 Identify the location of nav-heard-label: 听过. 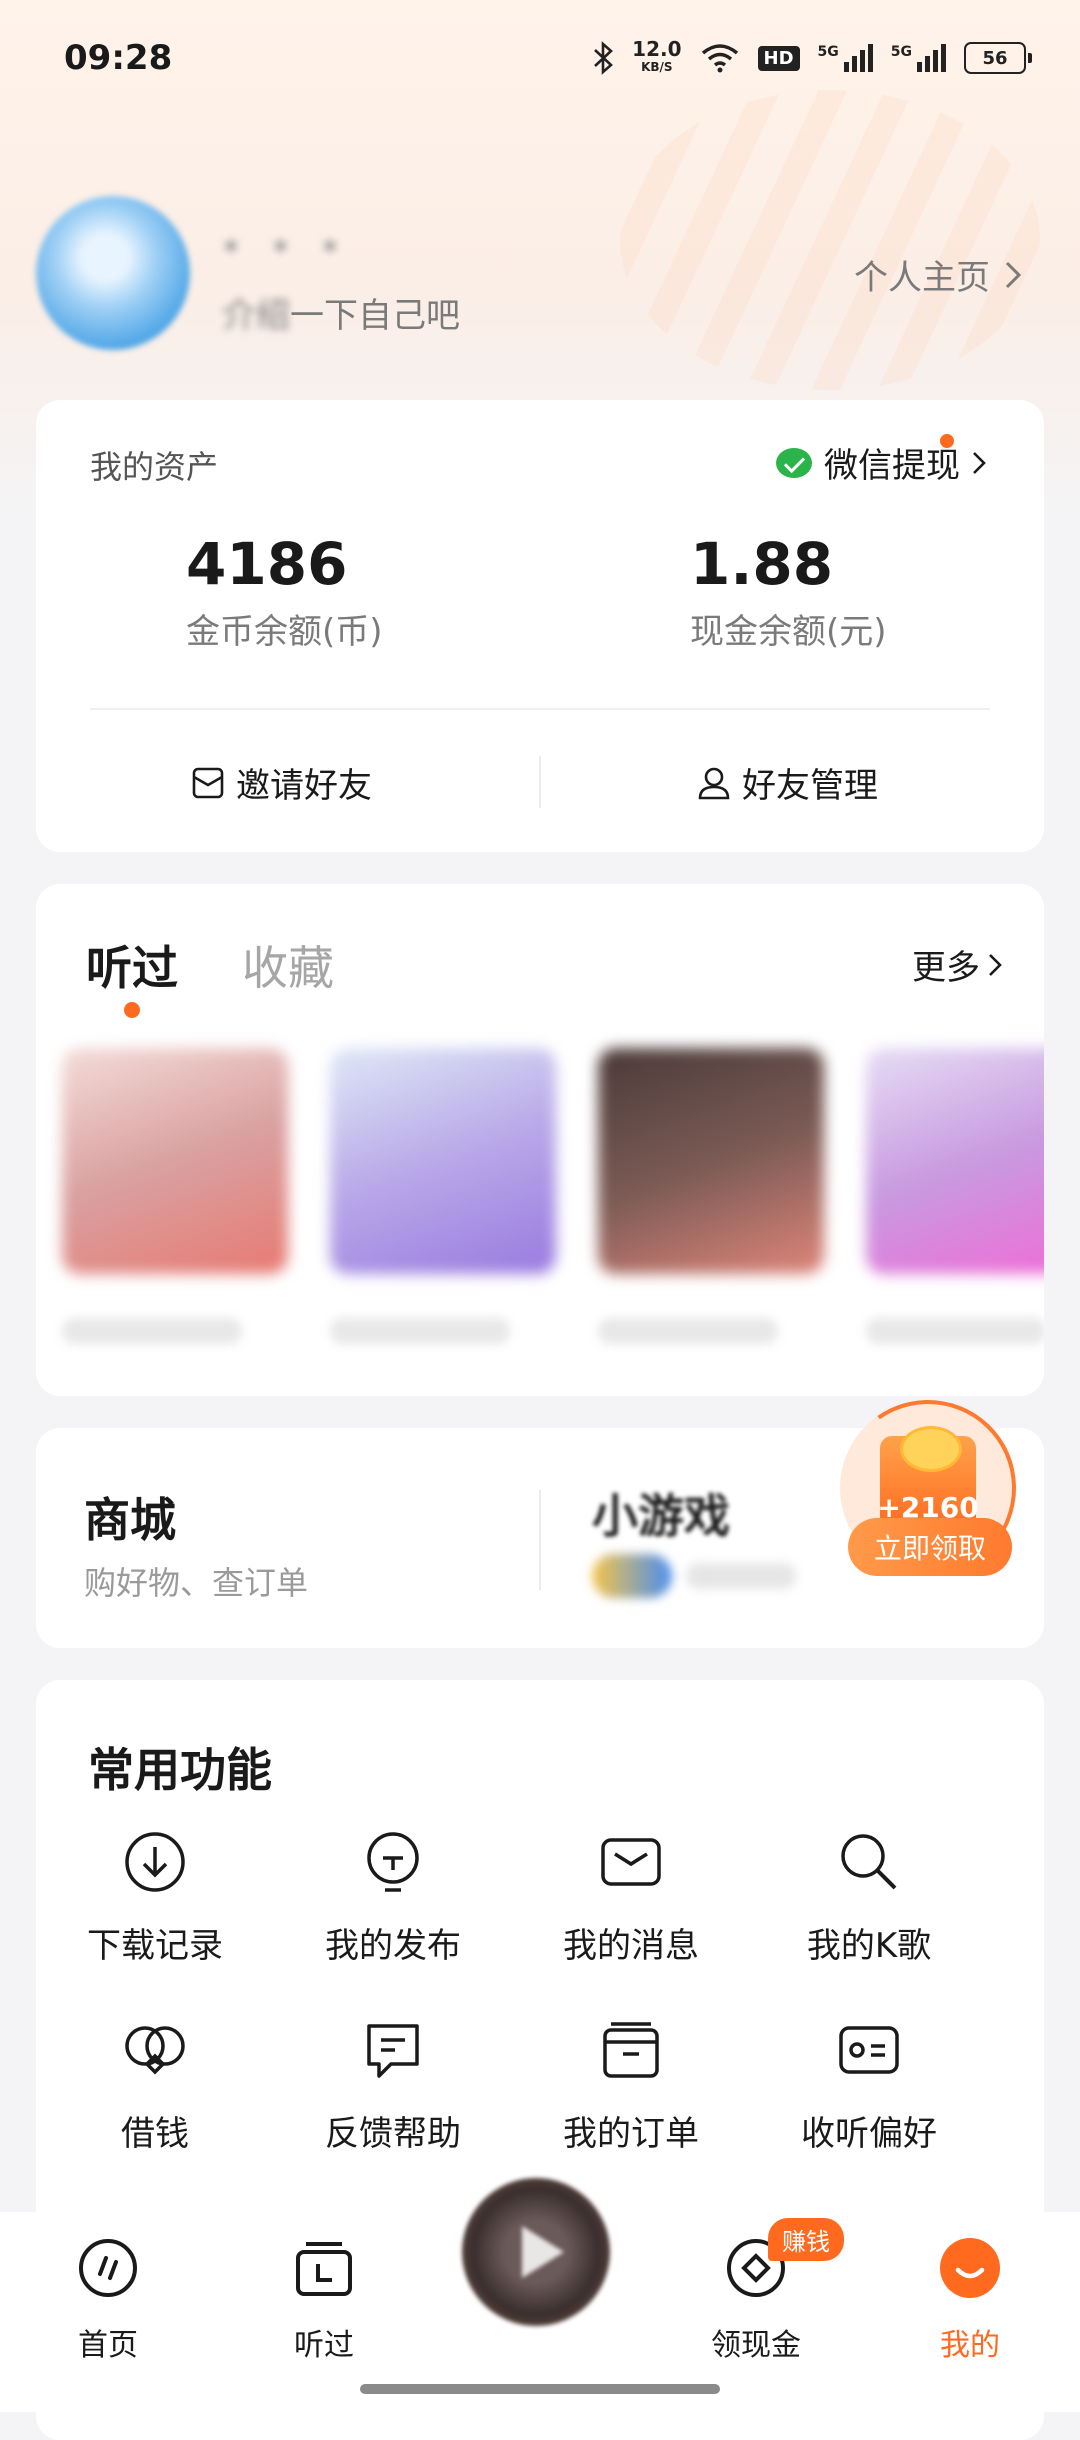
(324, 2345).